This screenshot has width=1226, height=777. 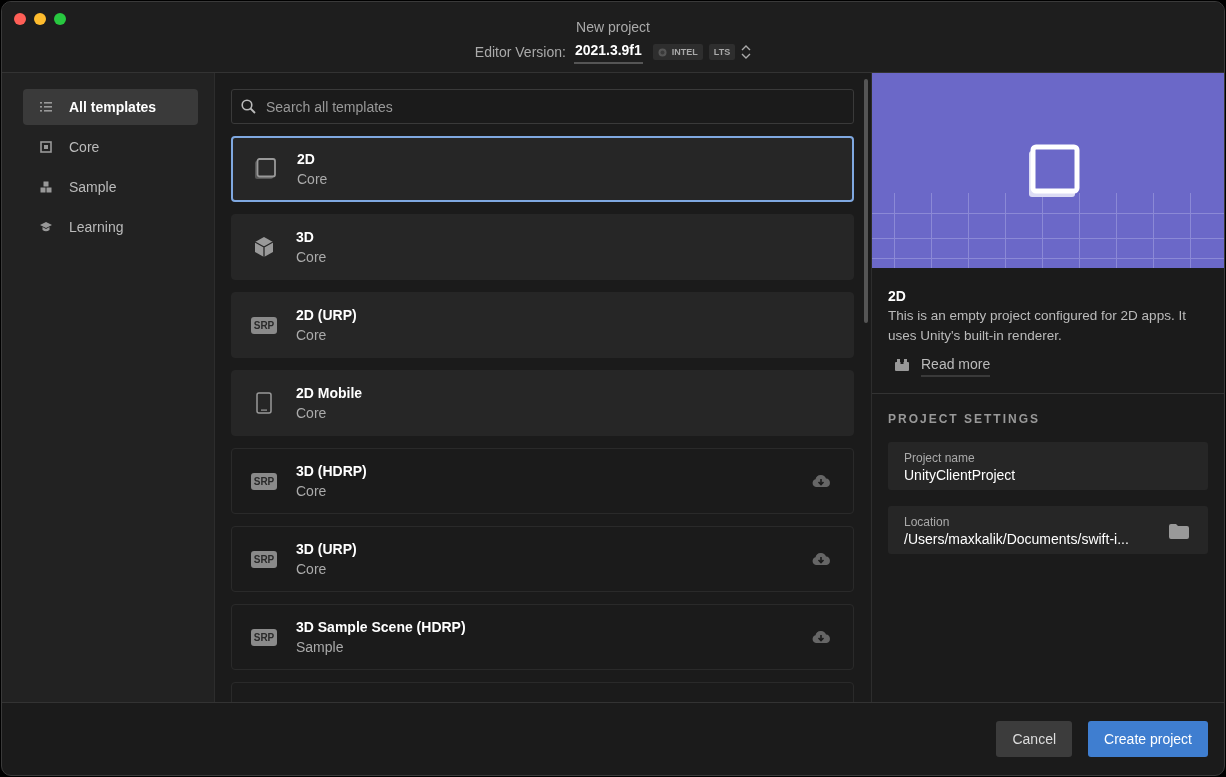 What do you see at coordinates (897, 296) in the screenshot?
I see `template-title: 2D` at bounding box center [897, 296].